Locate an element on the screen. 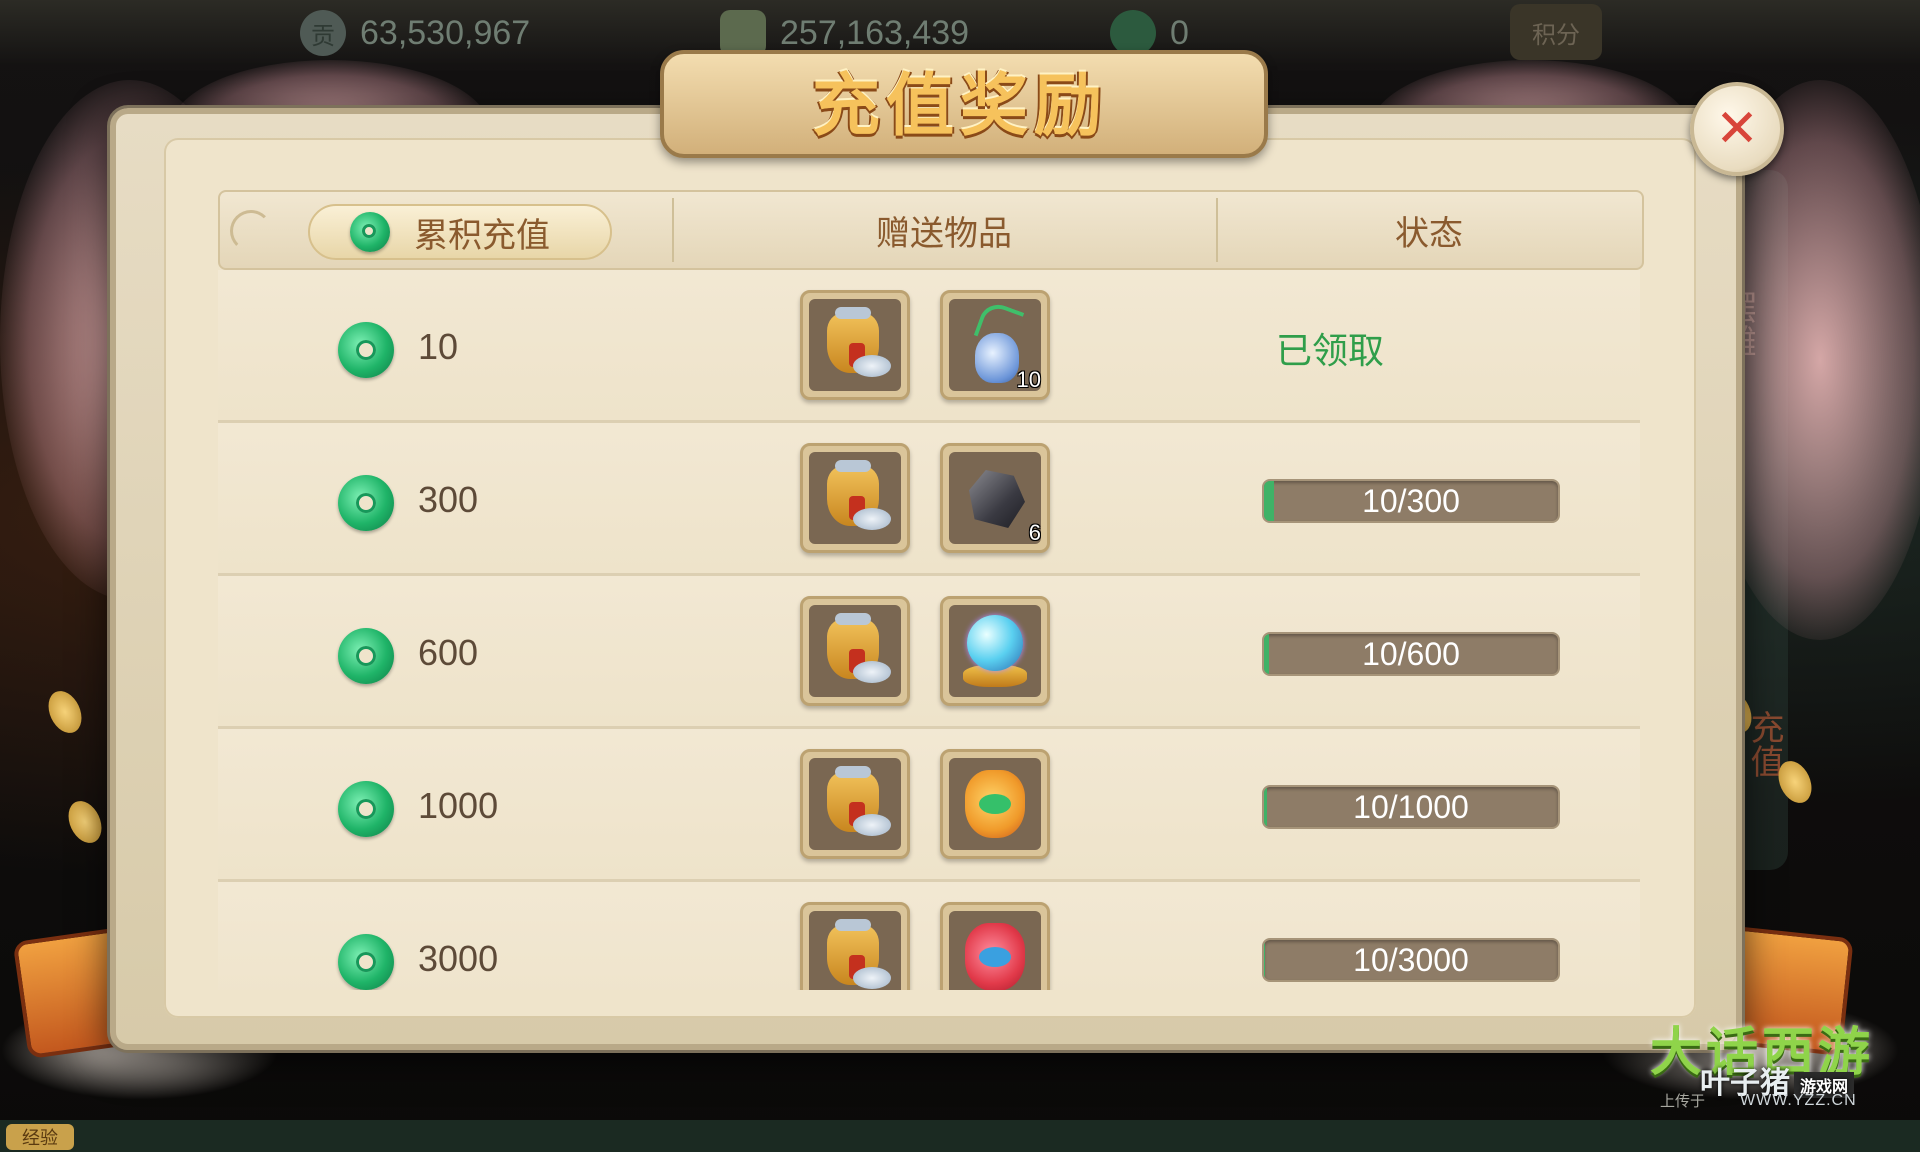 This screenshot has height=1152, width=1920. reward-item-slot: 6 is located at coordinates (995, 498).